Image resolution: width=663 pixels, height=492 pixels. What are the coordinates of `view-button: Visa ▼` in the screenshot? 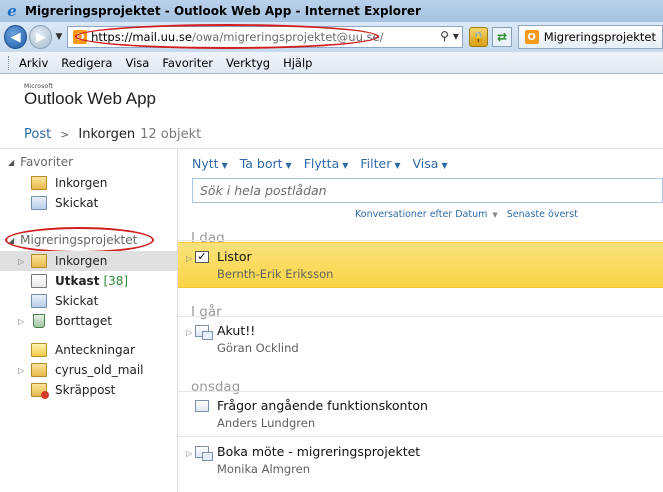 It's located at (430, 163).